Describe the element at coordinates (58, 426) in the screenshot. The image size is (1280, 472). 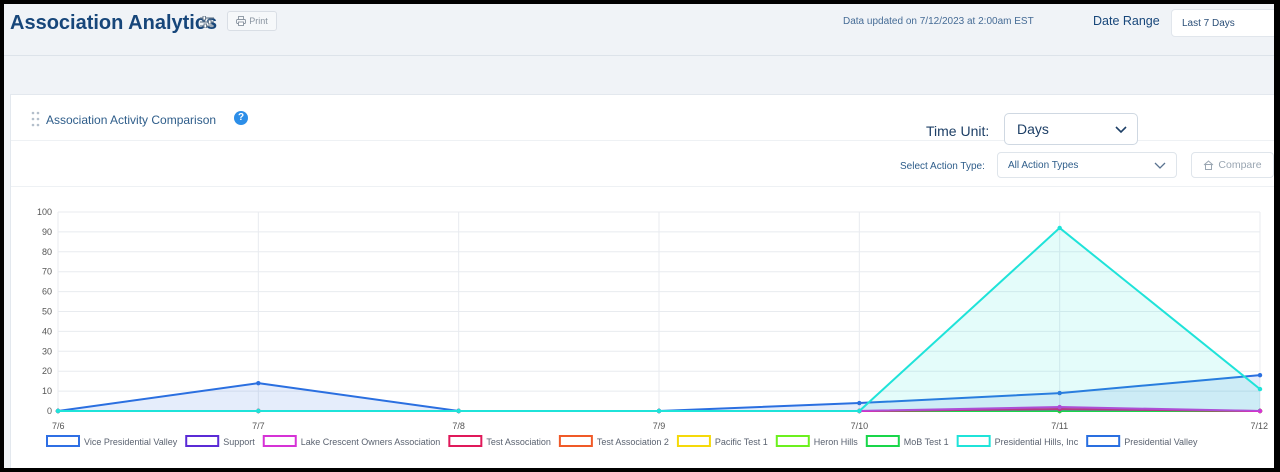
I see `x-tick-label: 7/6` at that location.